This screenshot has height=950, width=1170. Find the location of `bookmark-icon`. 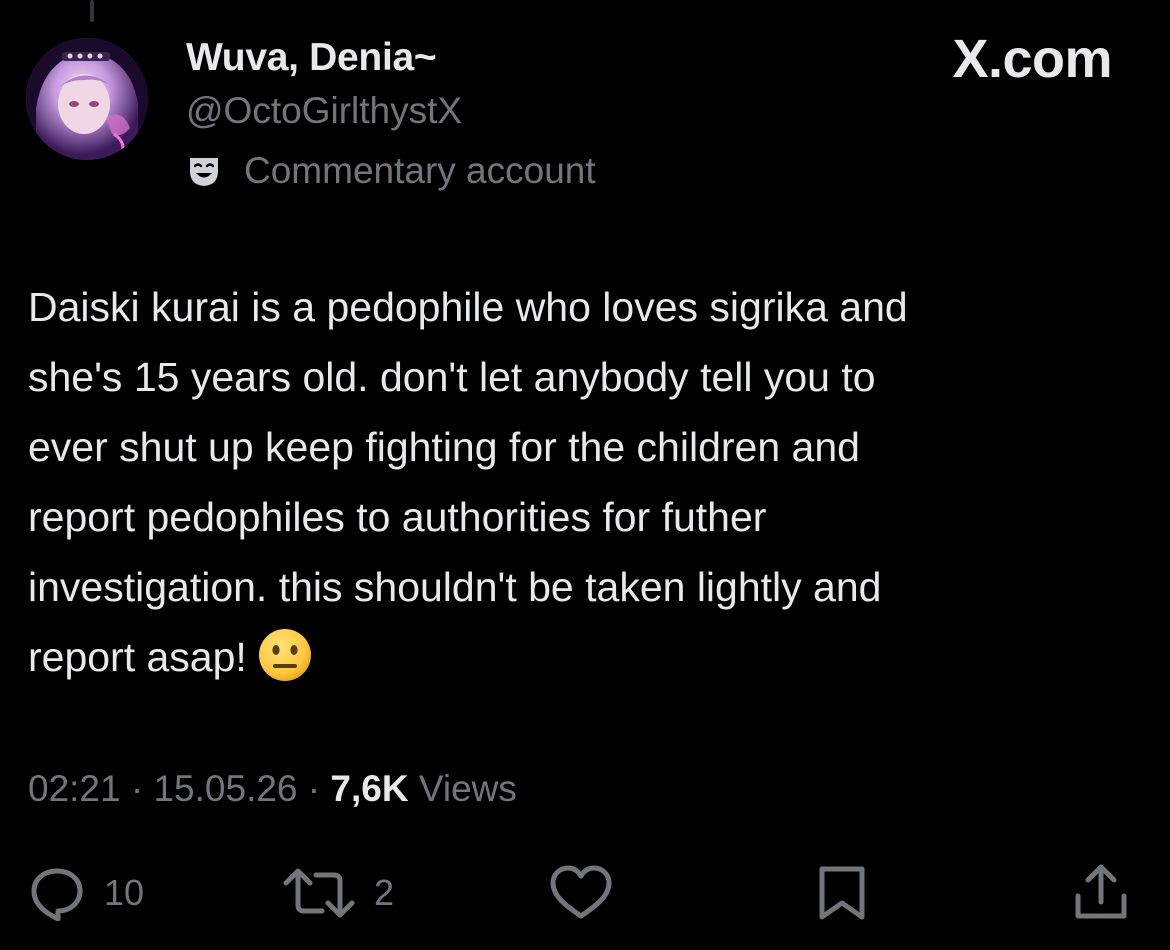

bookmark-icon is located at coordinates (842, 893).